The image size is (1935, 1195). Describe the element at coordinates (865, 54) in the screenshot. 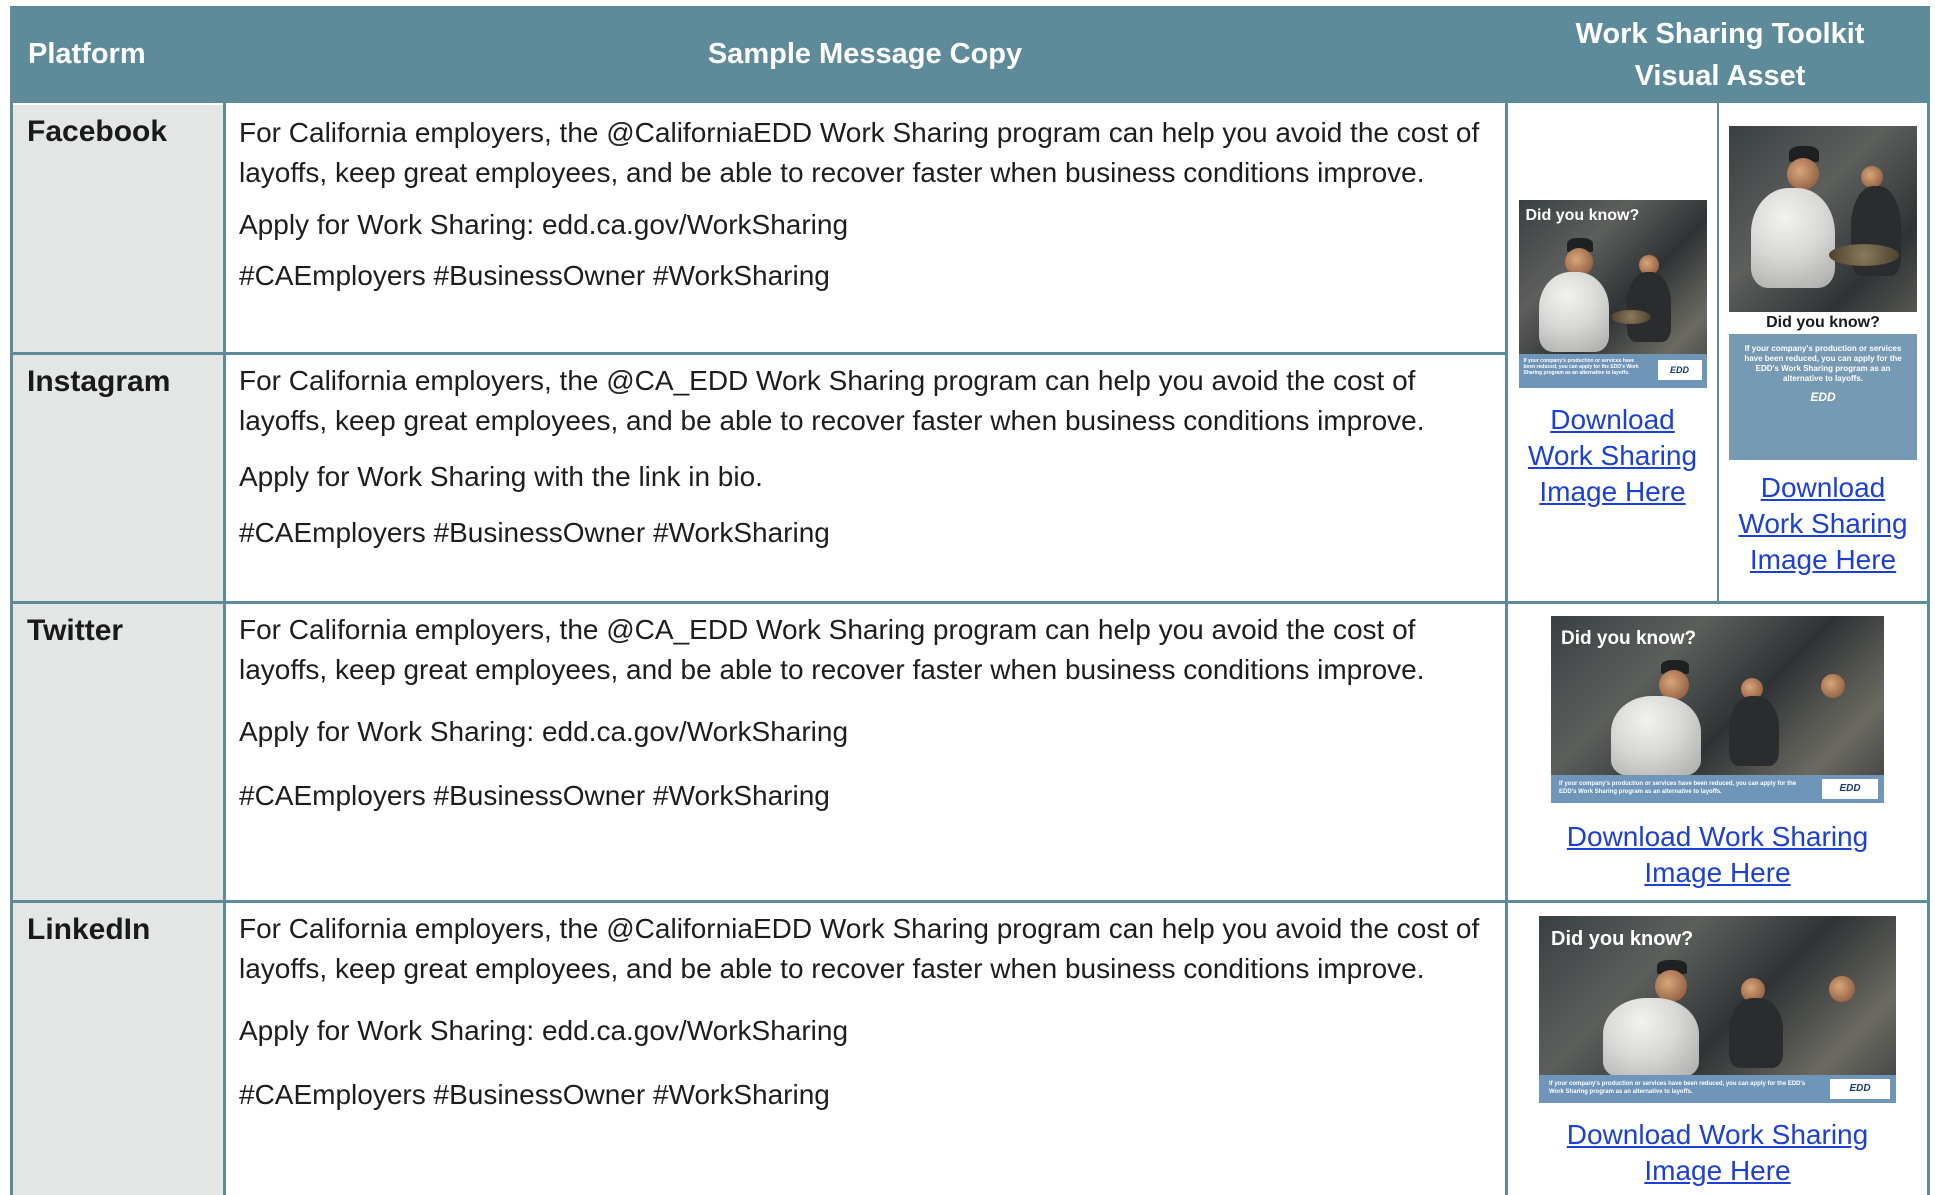

I see `header-copy: Sample Message Copy` at that location.